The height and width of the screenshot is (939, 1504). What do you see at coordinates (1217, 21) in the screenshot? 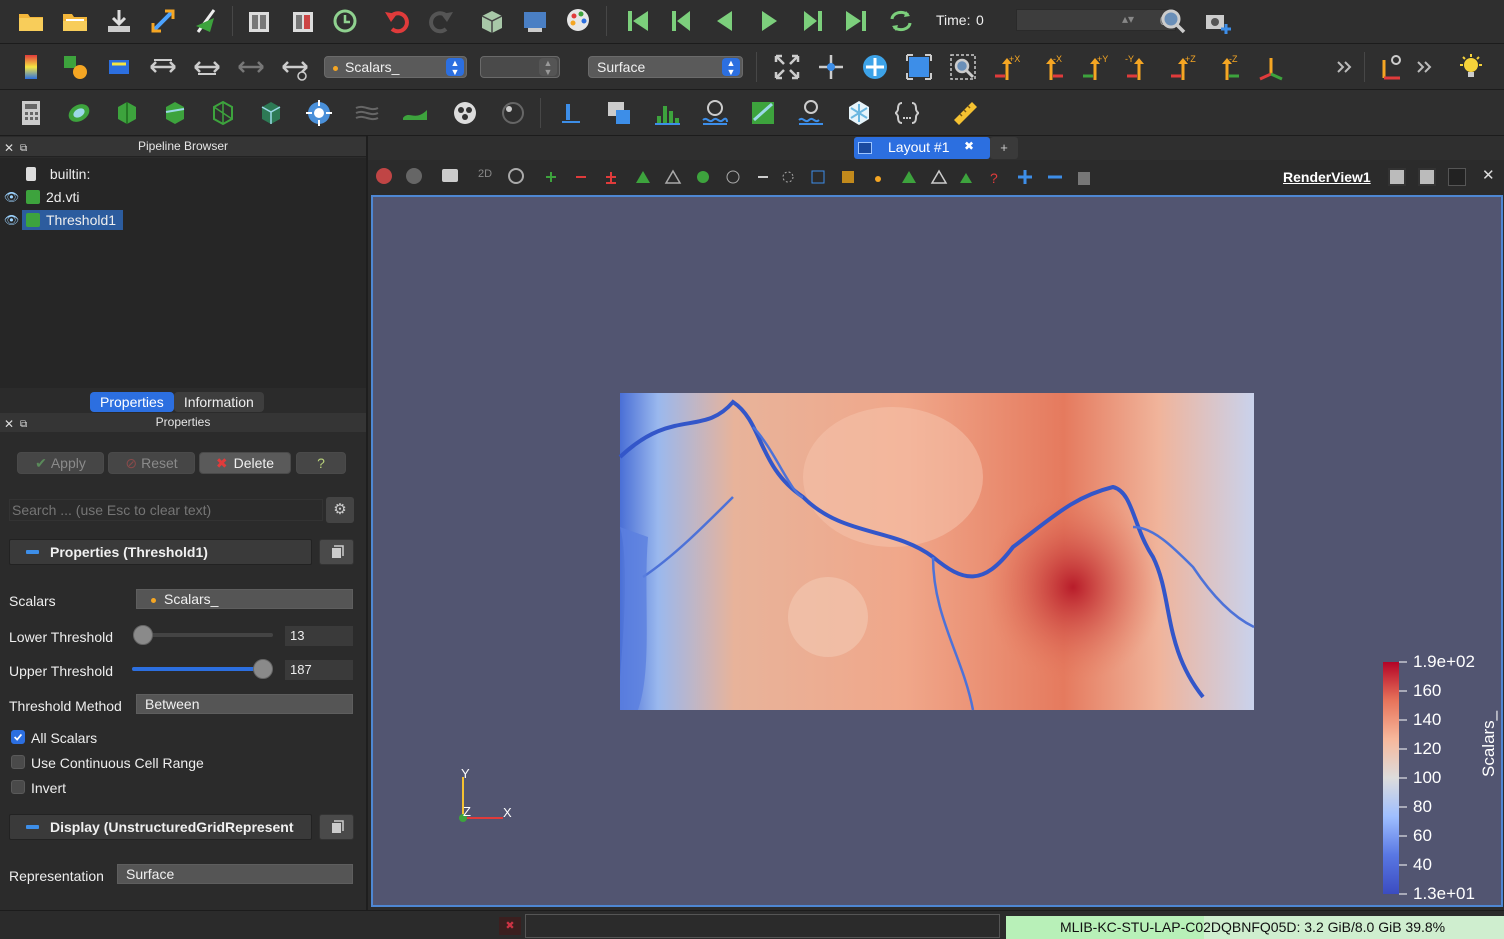
I see `add-camera-link-icon` at bounding box center [1217, 21].